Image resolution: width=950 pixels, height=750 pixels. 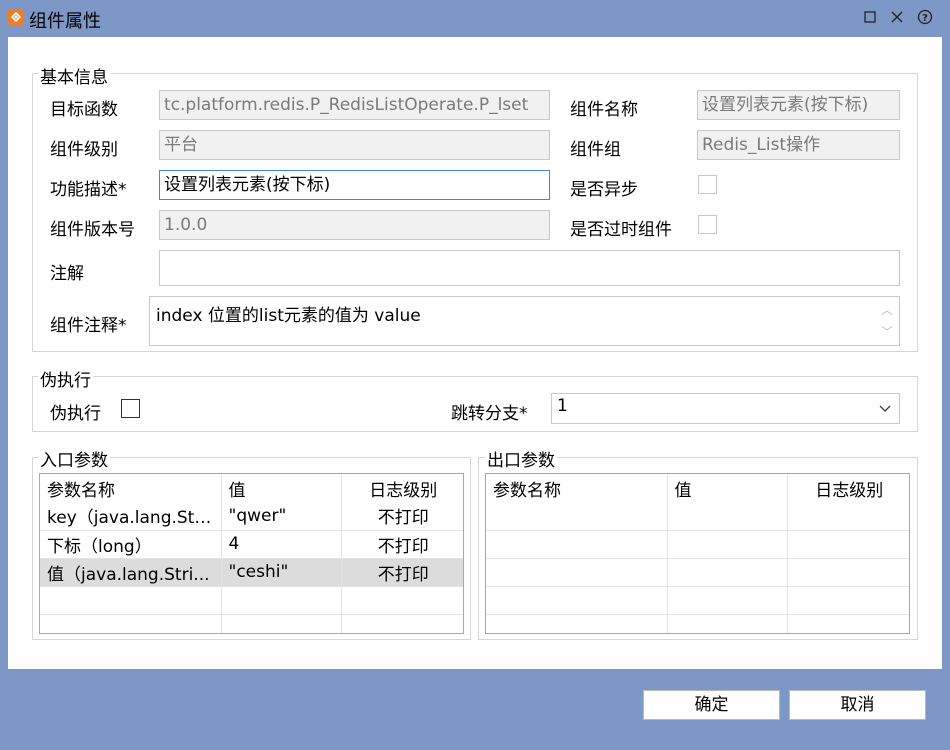 What do you see at coordinates (887, 309) in the screenshot?
I see `scroll-up-icon: ︿` at bounding box center [887, 309].